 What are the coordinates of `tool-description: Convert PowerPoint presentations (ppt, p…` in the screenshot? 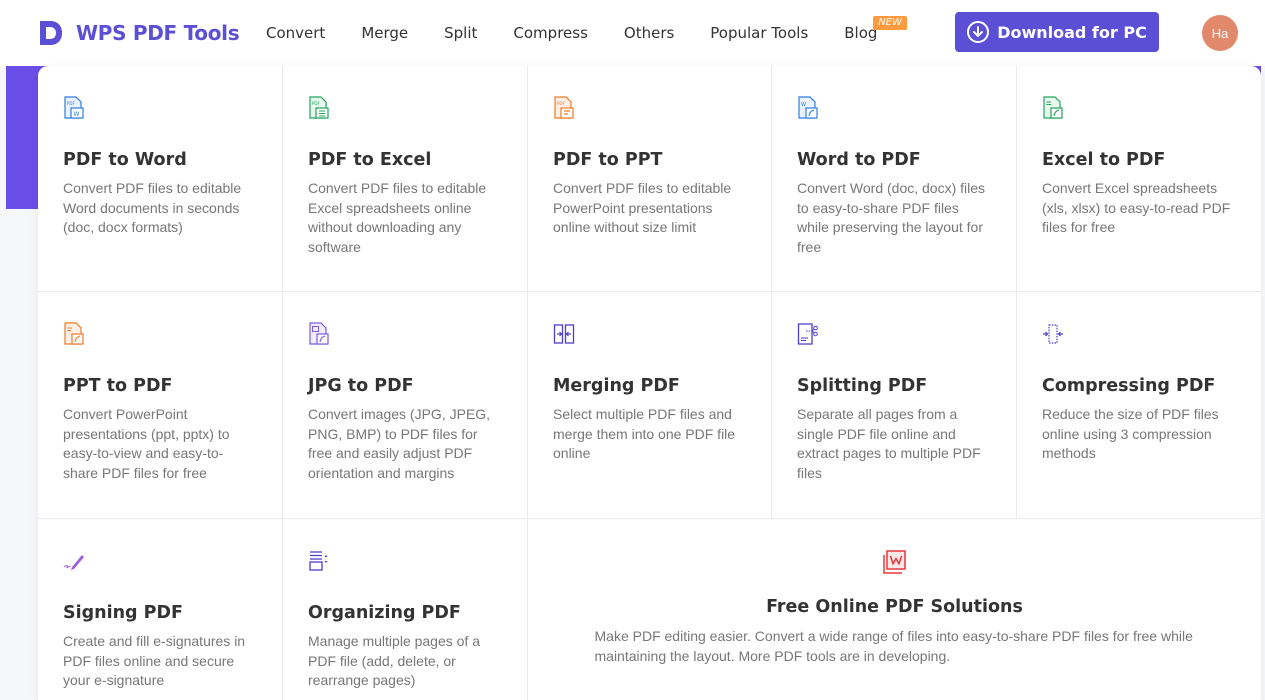 It's located at (146, 443).